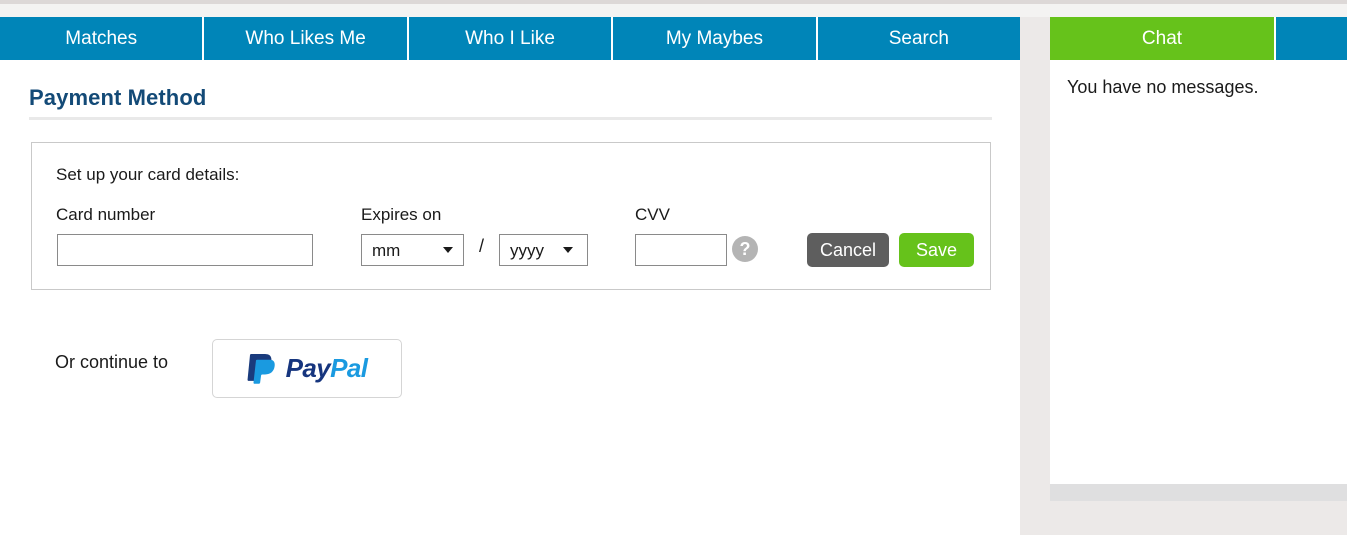 Image resolution: width=1347 pixels, height=535 pixels. I want to click on paypal-logo-icon, so click(261, 368).